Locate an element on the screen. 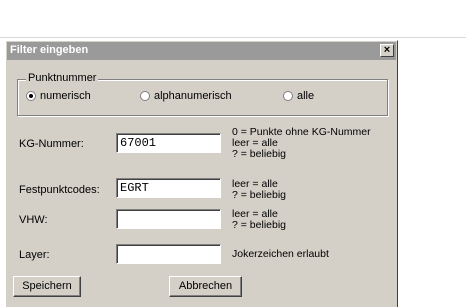 The width and height of the screenshot is (466, 307). layer-input is located at coordinates (168, 254).